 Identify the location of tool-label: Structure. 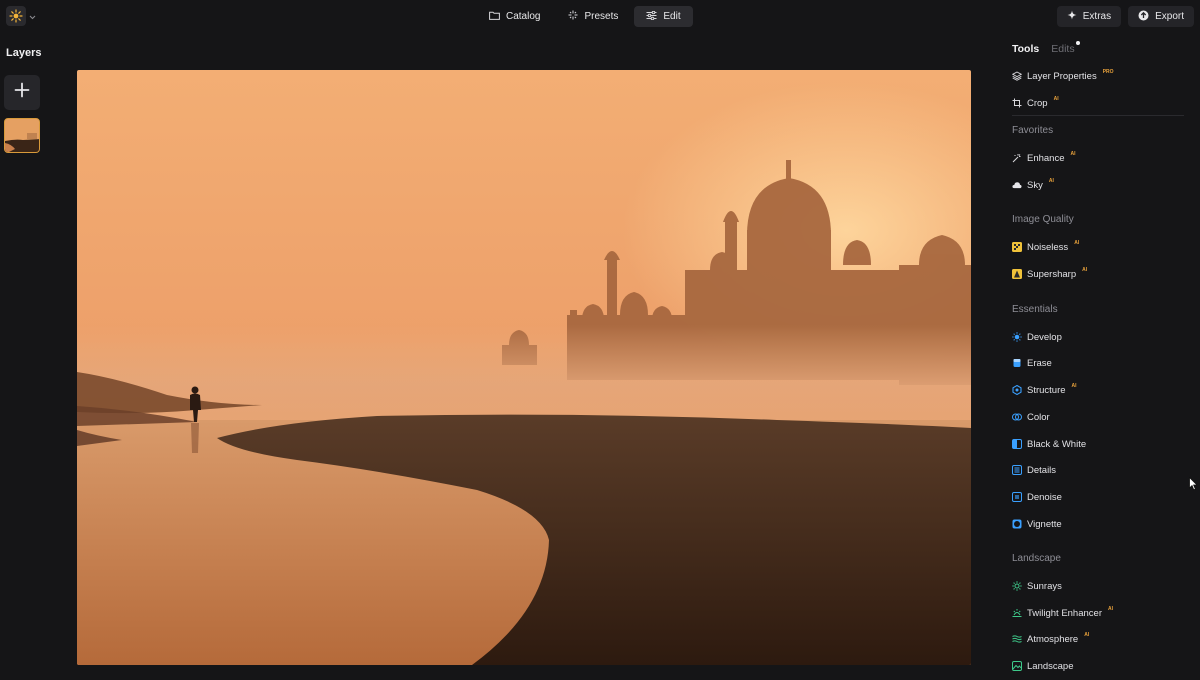
(1046, 390).